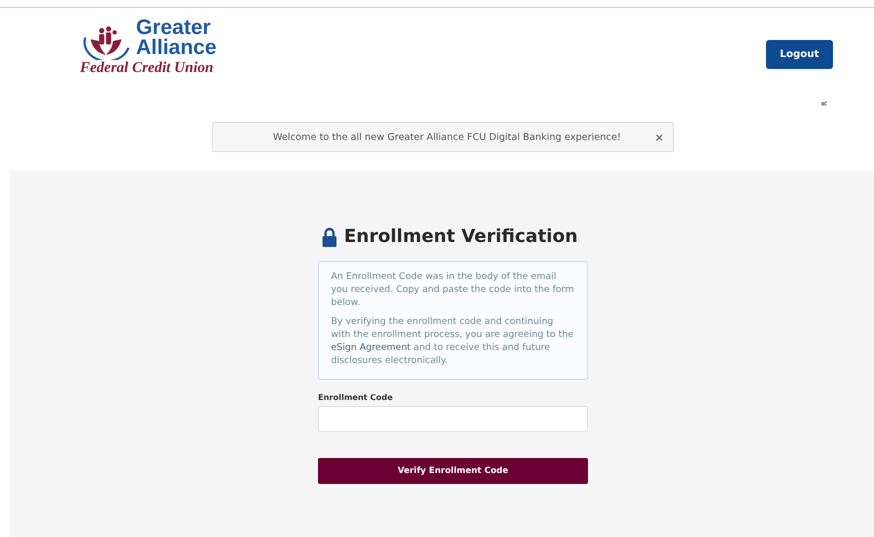  I want to click on enrollment-code-field, so click(453, 419).